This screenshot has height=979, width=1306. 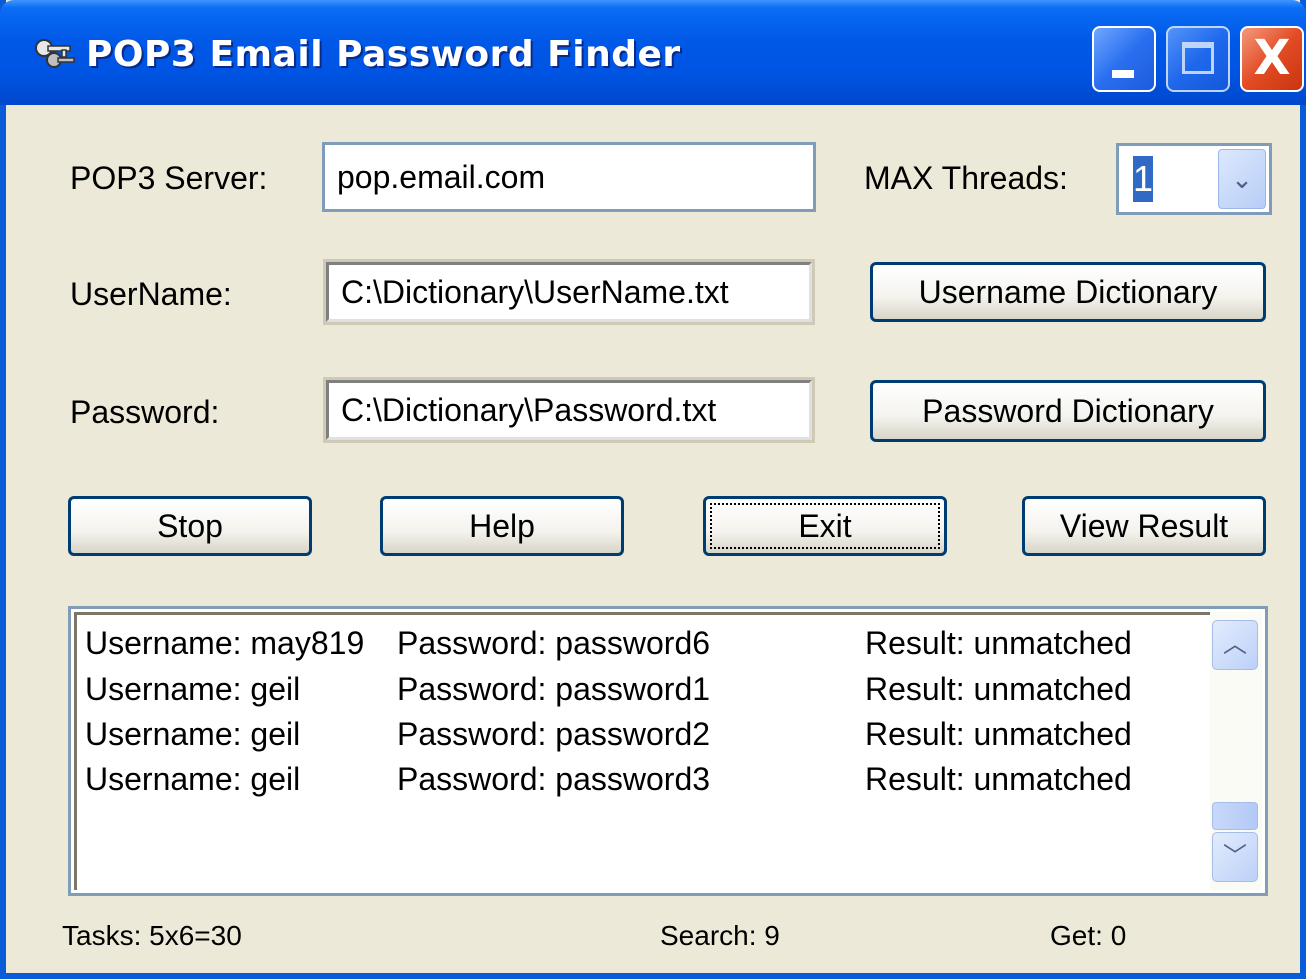 I want to click on server-input: pop.email.com, so click(x=569, y=177).